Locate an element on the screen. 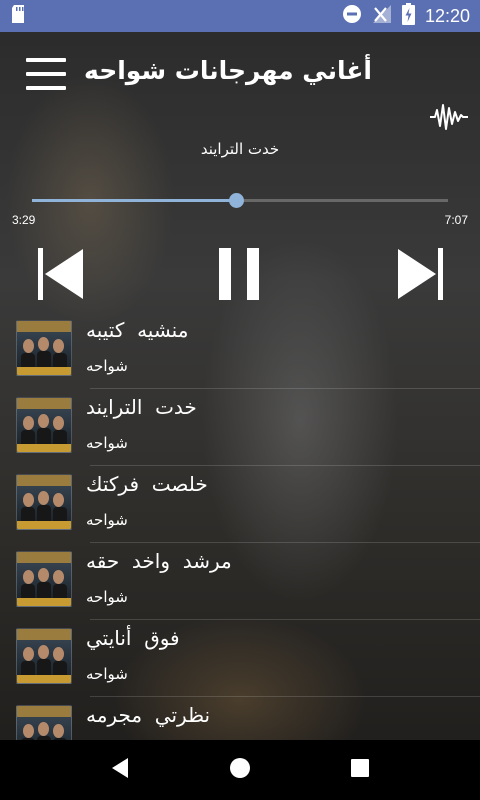 This screenshot has height=800, width=480. seek-bar-progress is located at coordinates (134, 200).